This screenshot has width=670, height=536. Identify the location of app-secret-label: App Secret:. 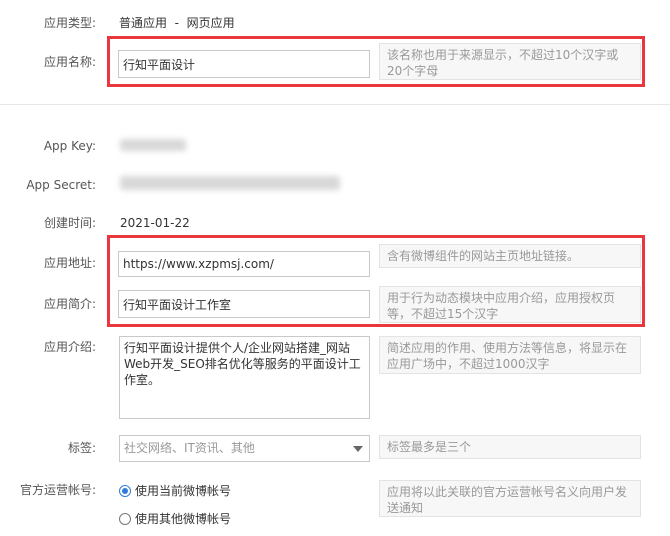
(61, 185).